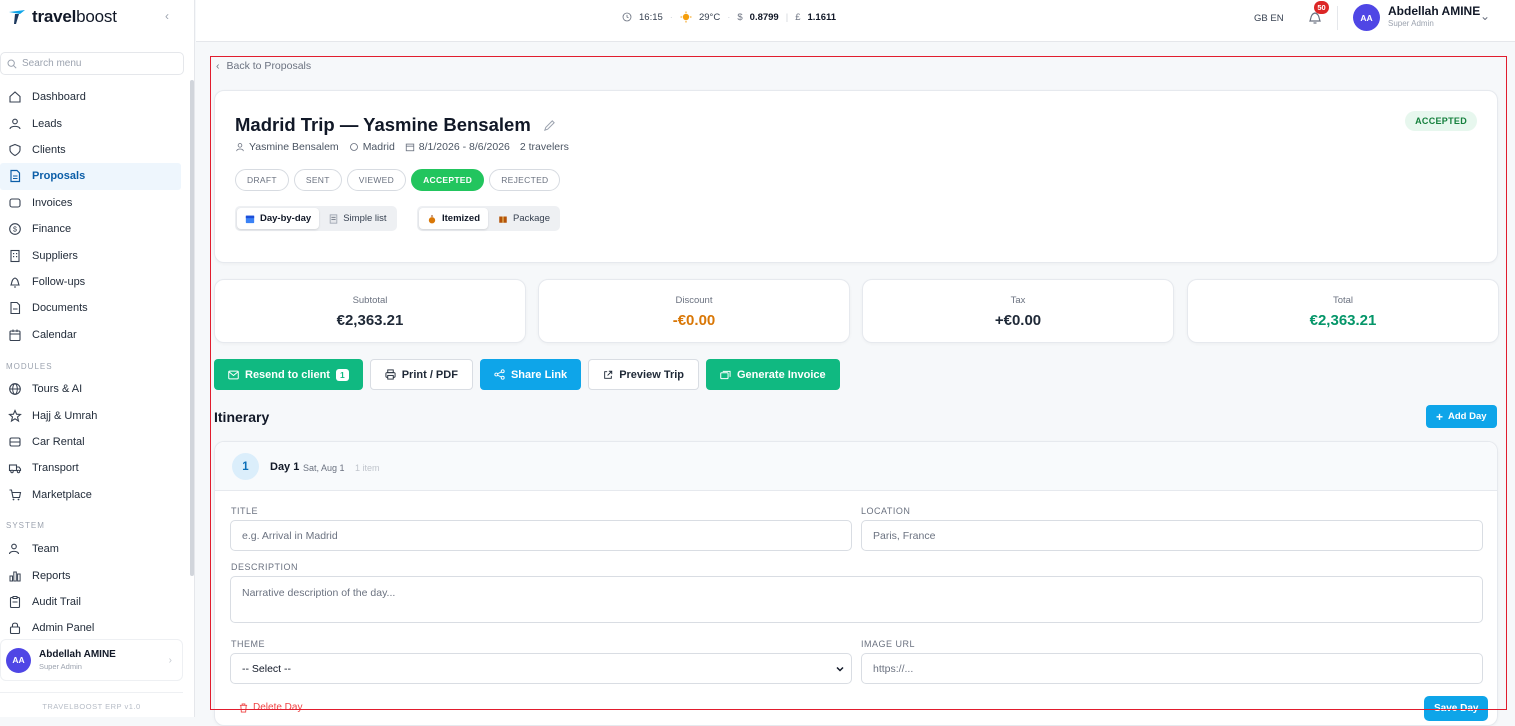  What do you see at coordinates (15, 469) in the screenshot?
I see `truck-icon` at bounding box center [15, 469].